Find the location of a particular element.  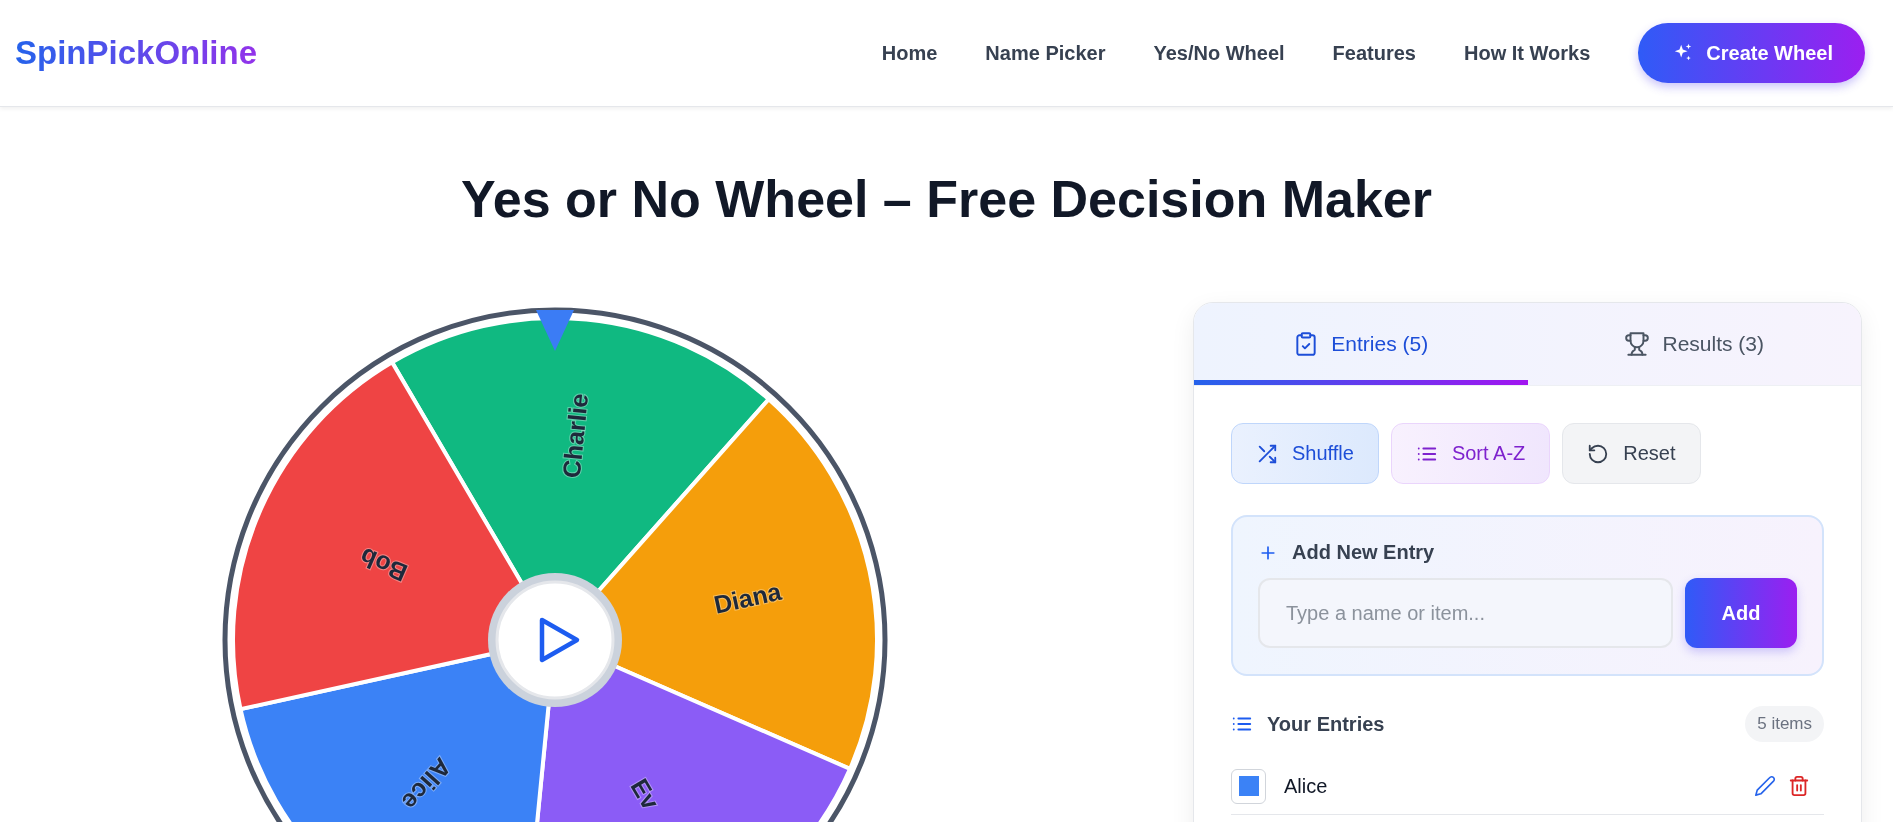

segment-label: Charlie is located at coordinates (575, 436).